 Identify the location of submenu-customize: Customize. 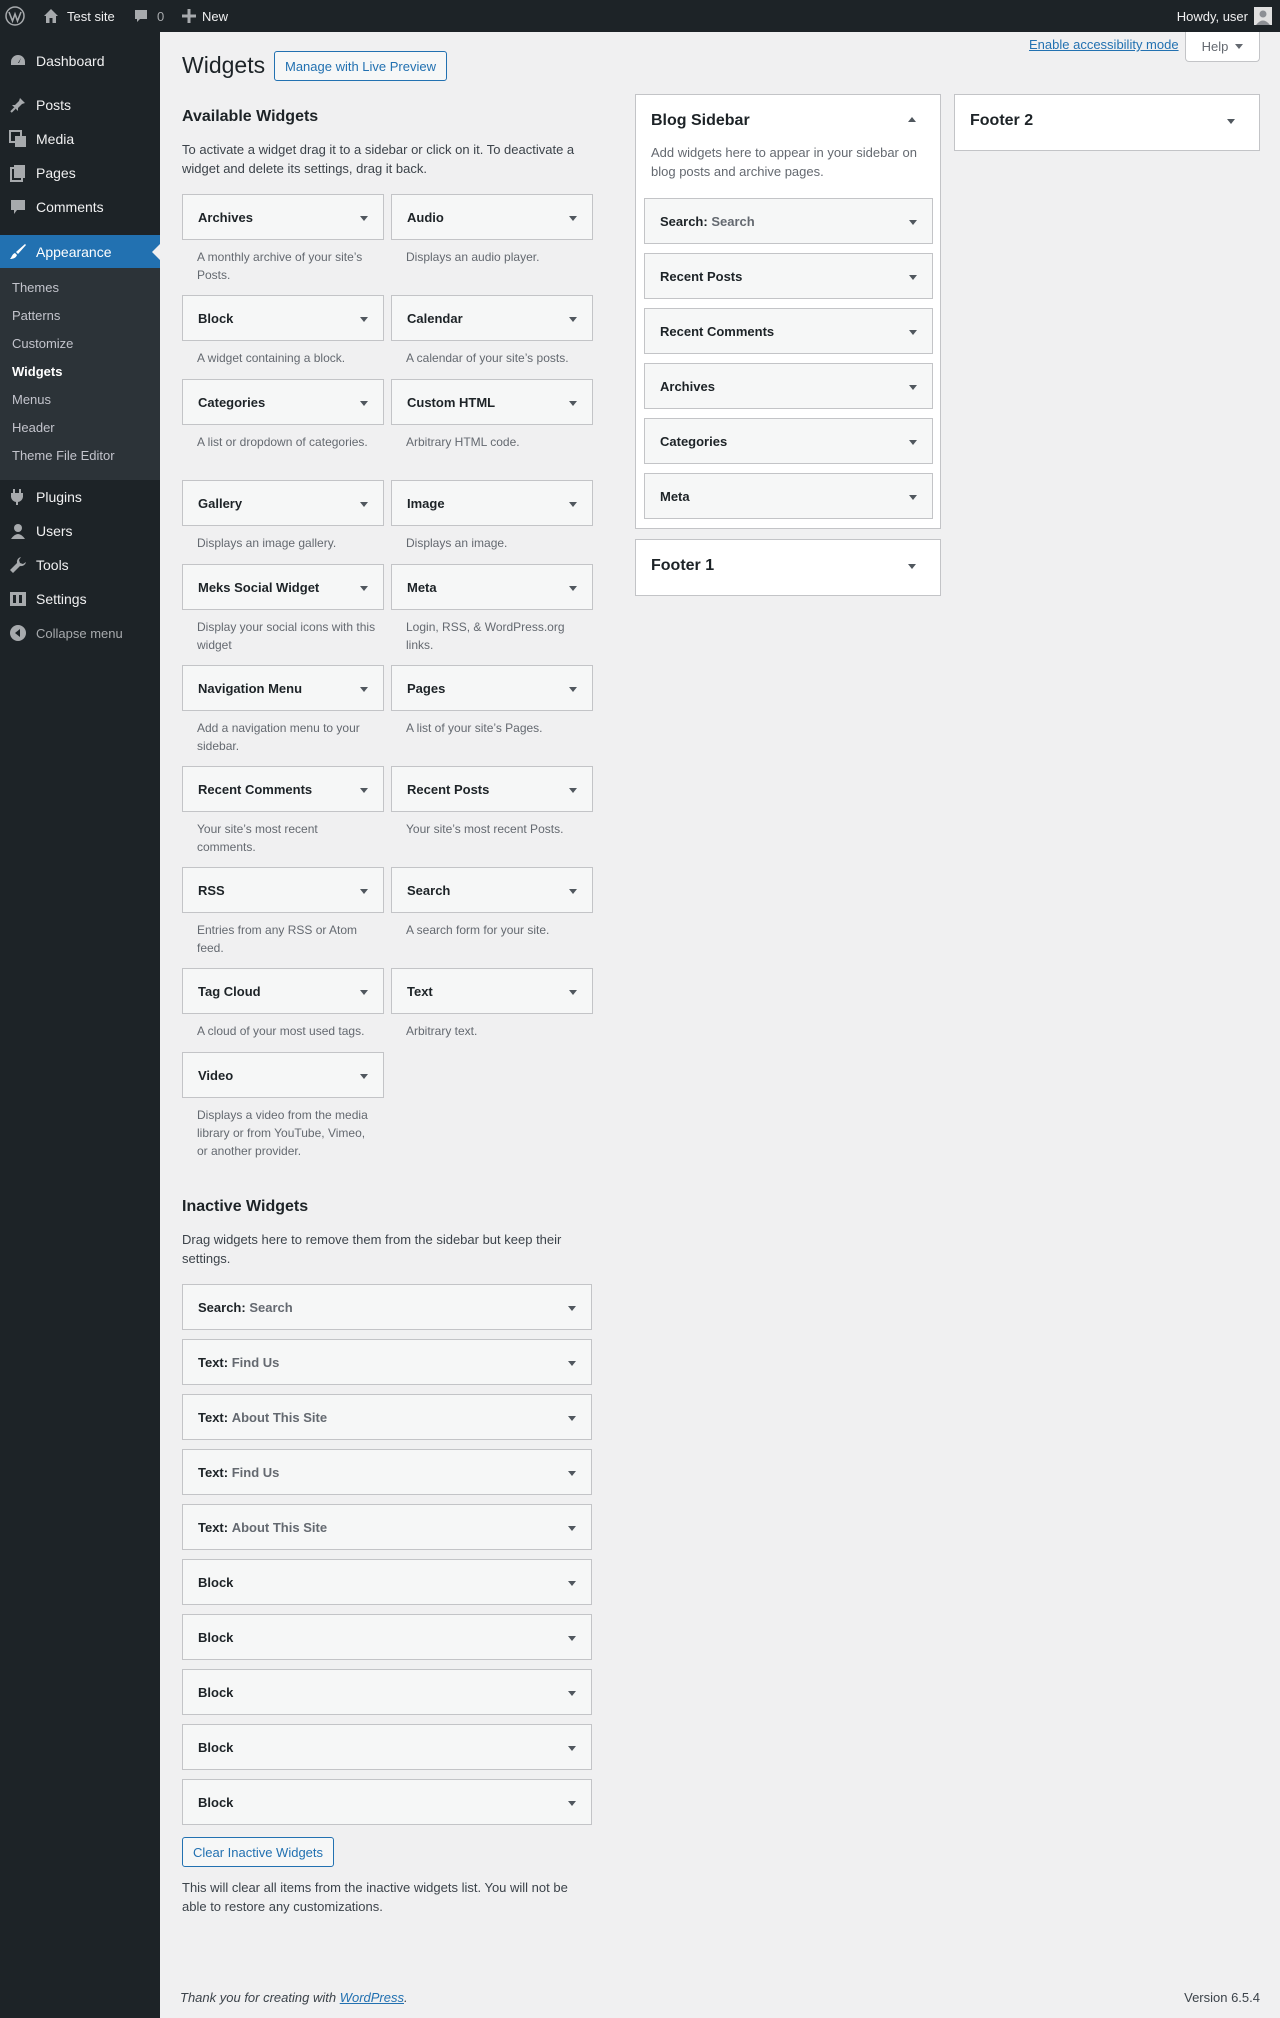
(42, 343).